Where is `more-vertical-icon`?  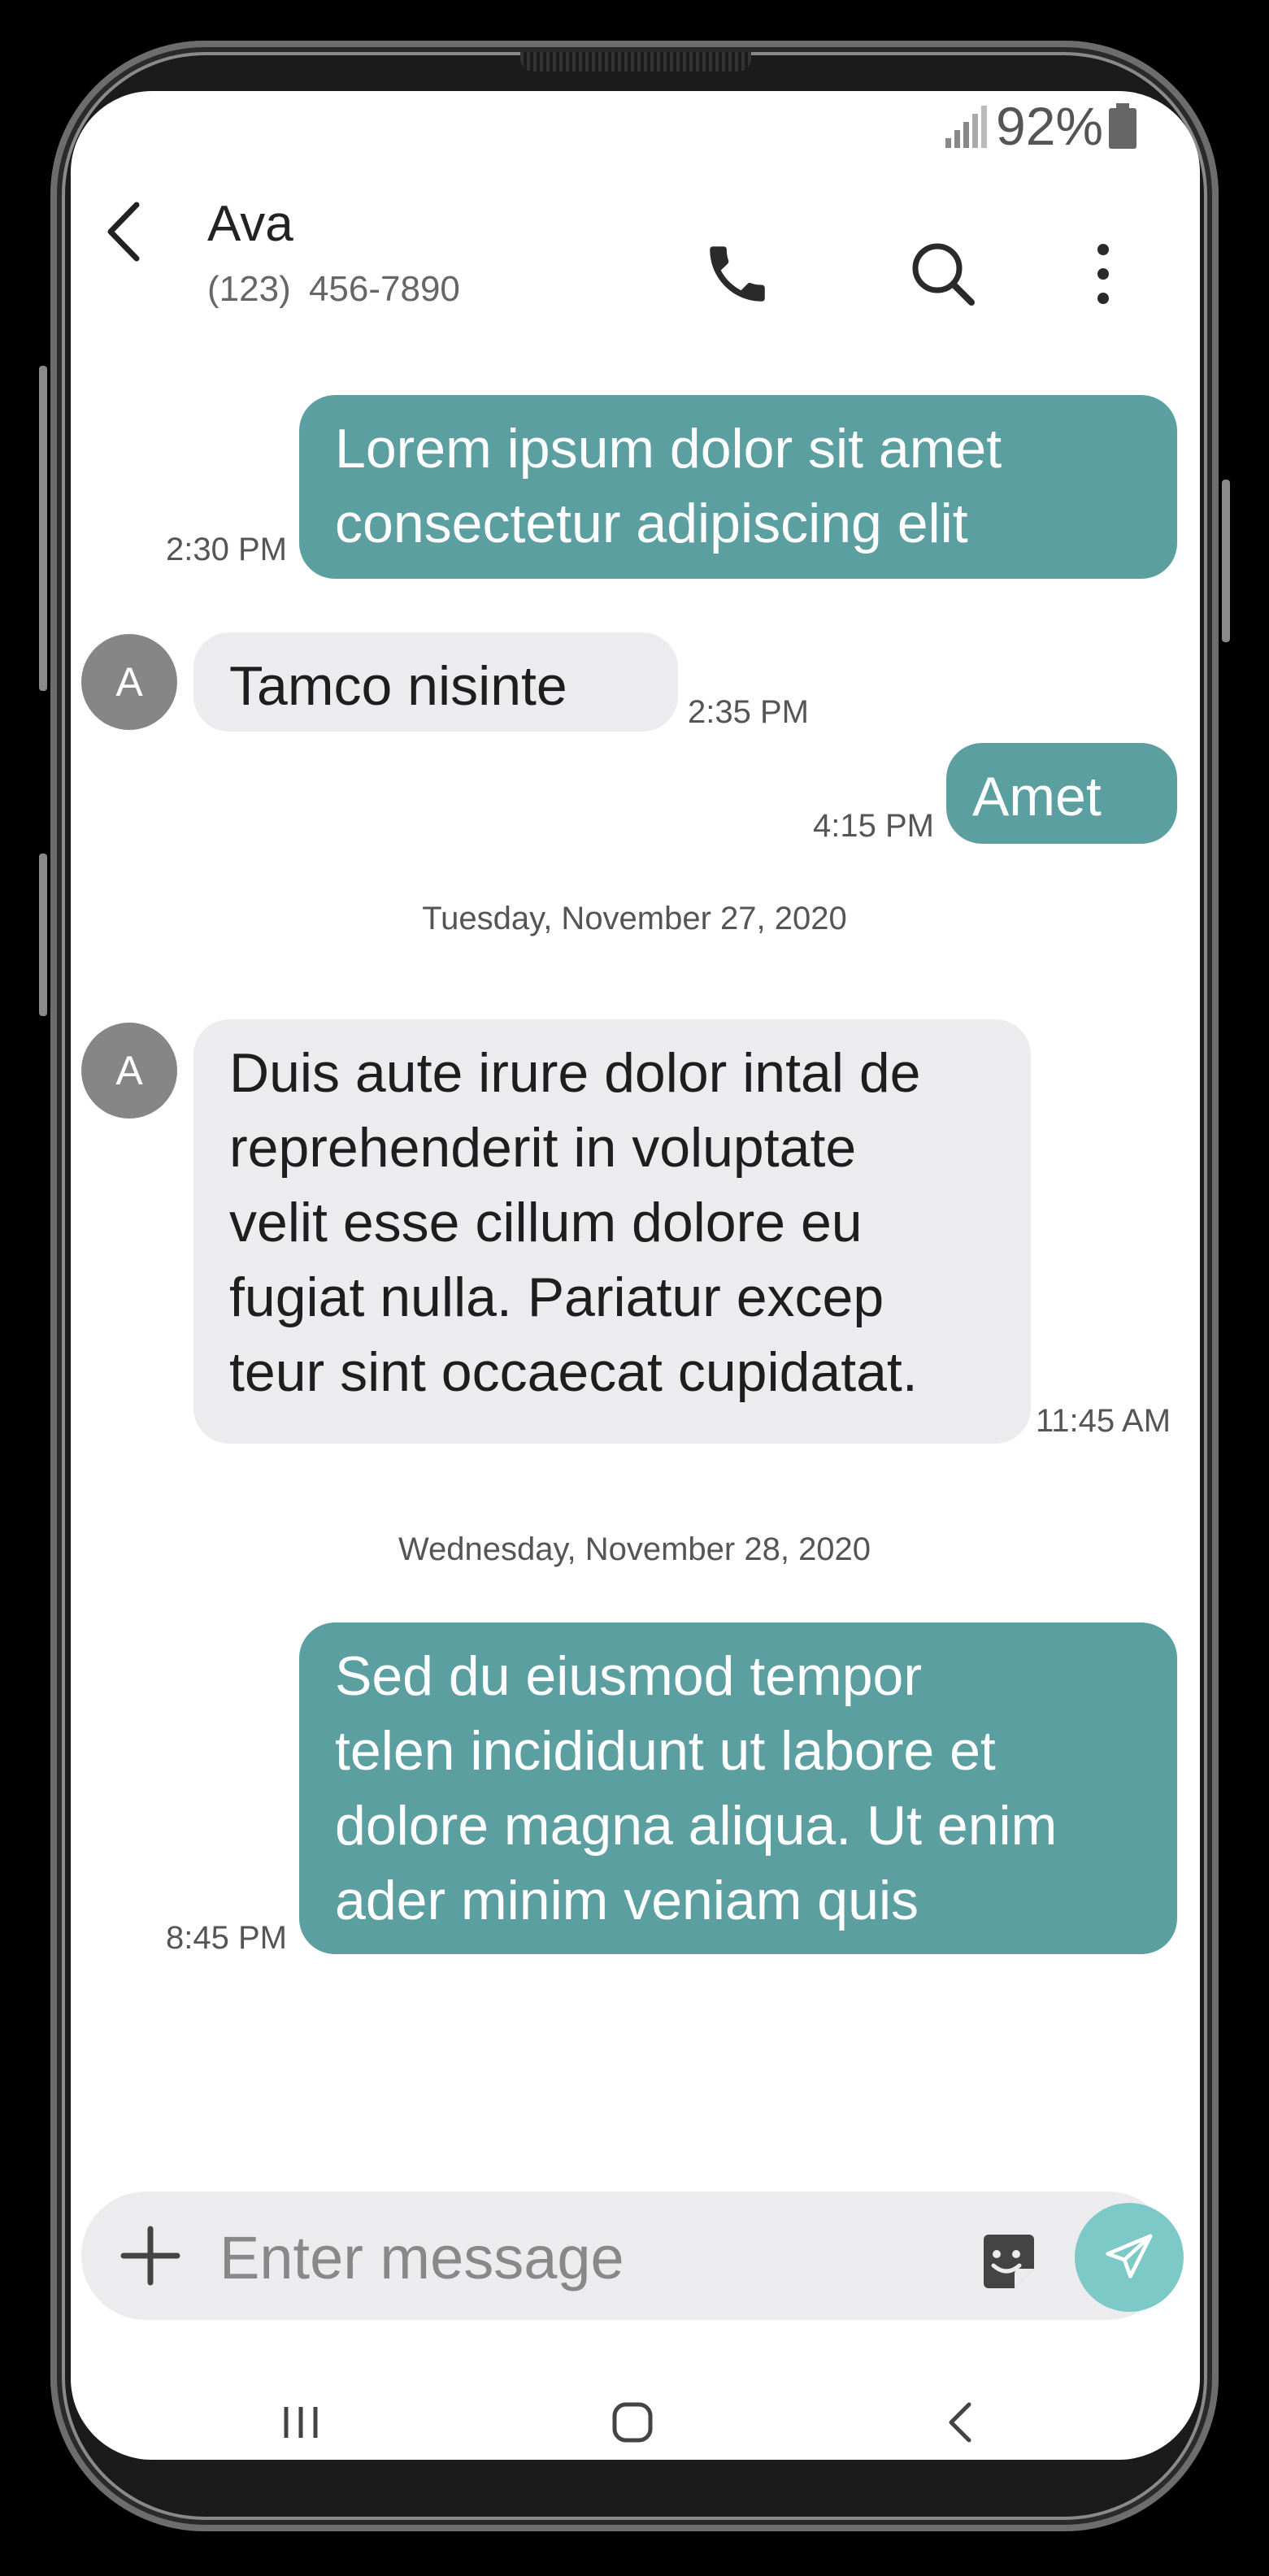
more-vertical-icon is located at coordinates (1103, 274).